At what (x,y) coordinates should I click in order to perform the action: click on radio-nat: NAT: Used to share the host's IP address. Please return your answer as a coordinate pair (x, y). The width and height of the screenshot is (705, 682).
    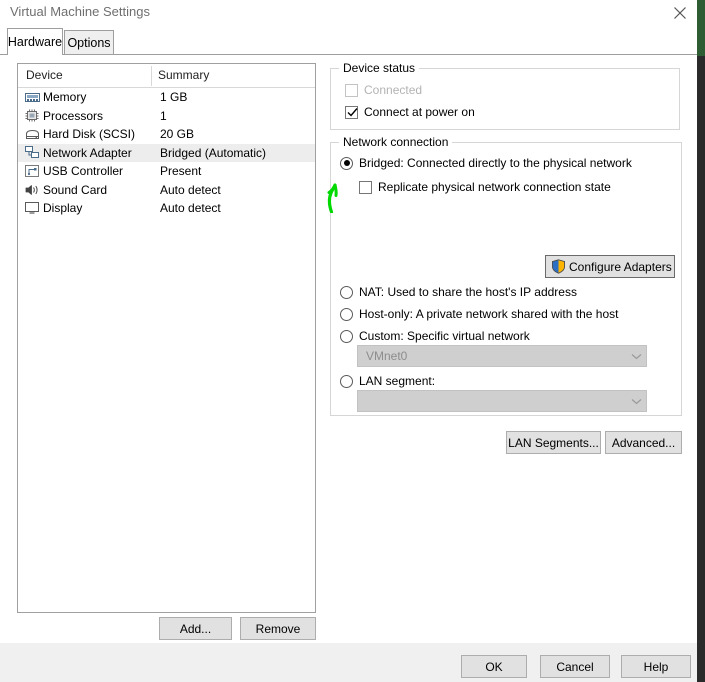
    Looking at the image, I should click on (458, 292).